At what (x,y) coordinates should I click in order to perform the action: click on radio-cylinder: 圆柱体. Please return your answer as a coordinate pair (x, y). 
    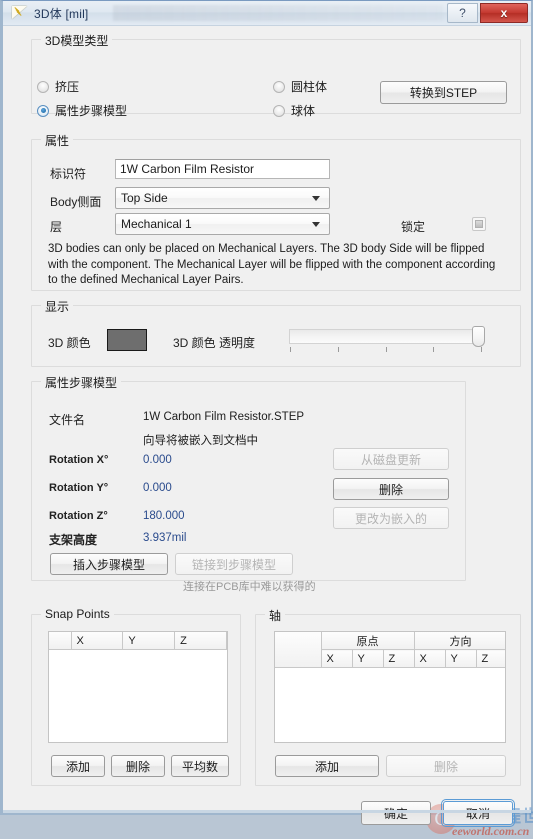
    Looking at the image, I should click on (300, 86).